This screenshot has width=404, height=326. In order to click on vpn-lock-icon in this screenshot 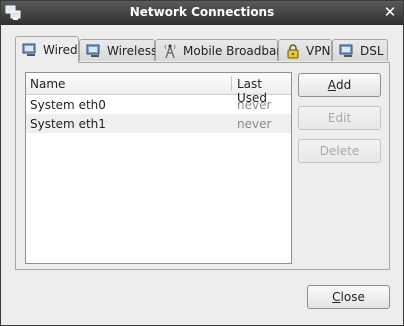, I will do `click(293, 51)`.